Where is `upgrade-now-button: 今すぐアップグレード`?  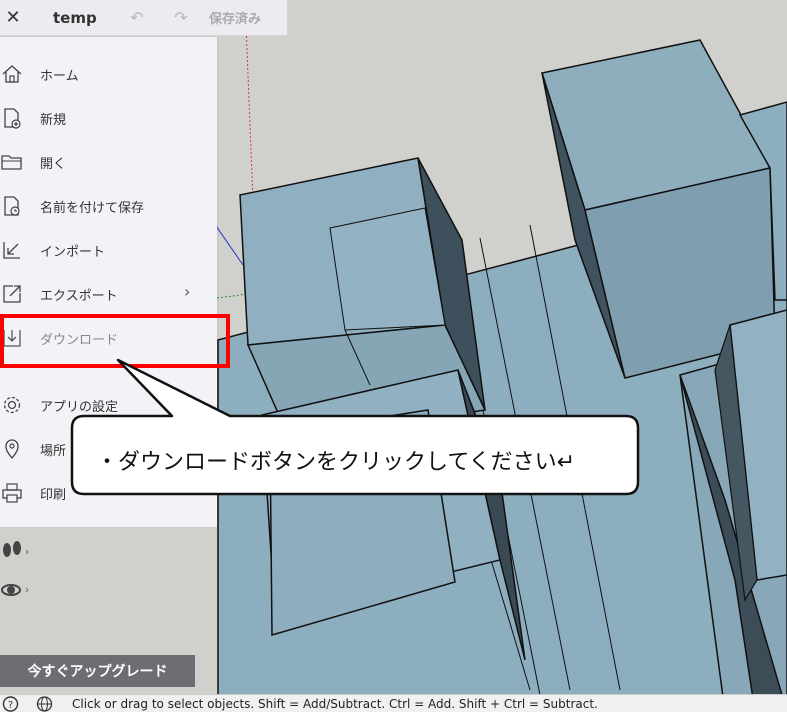 upgrade-now-button: 今すぐアップグレード is located at coordinates (97, 671).